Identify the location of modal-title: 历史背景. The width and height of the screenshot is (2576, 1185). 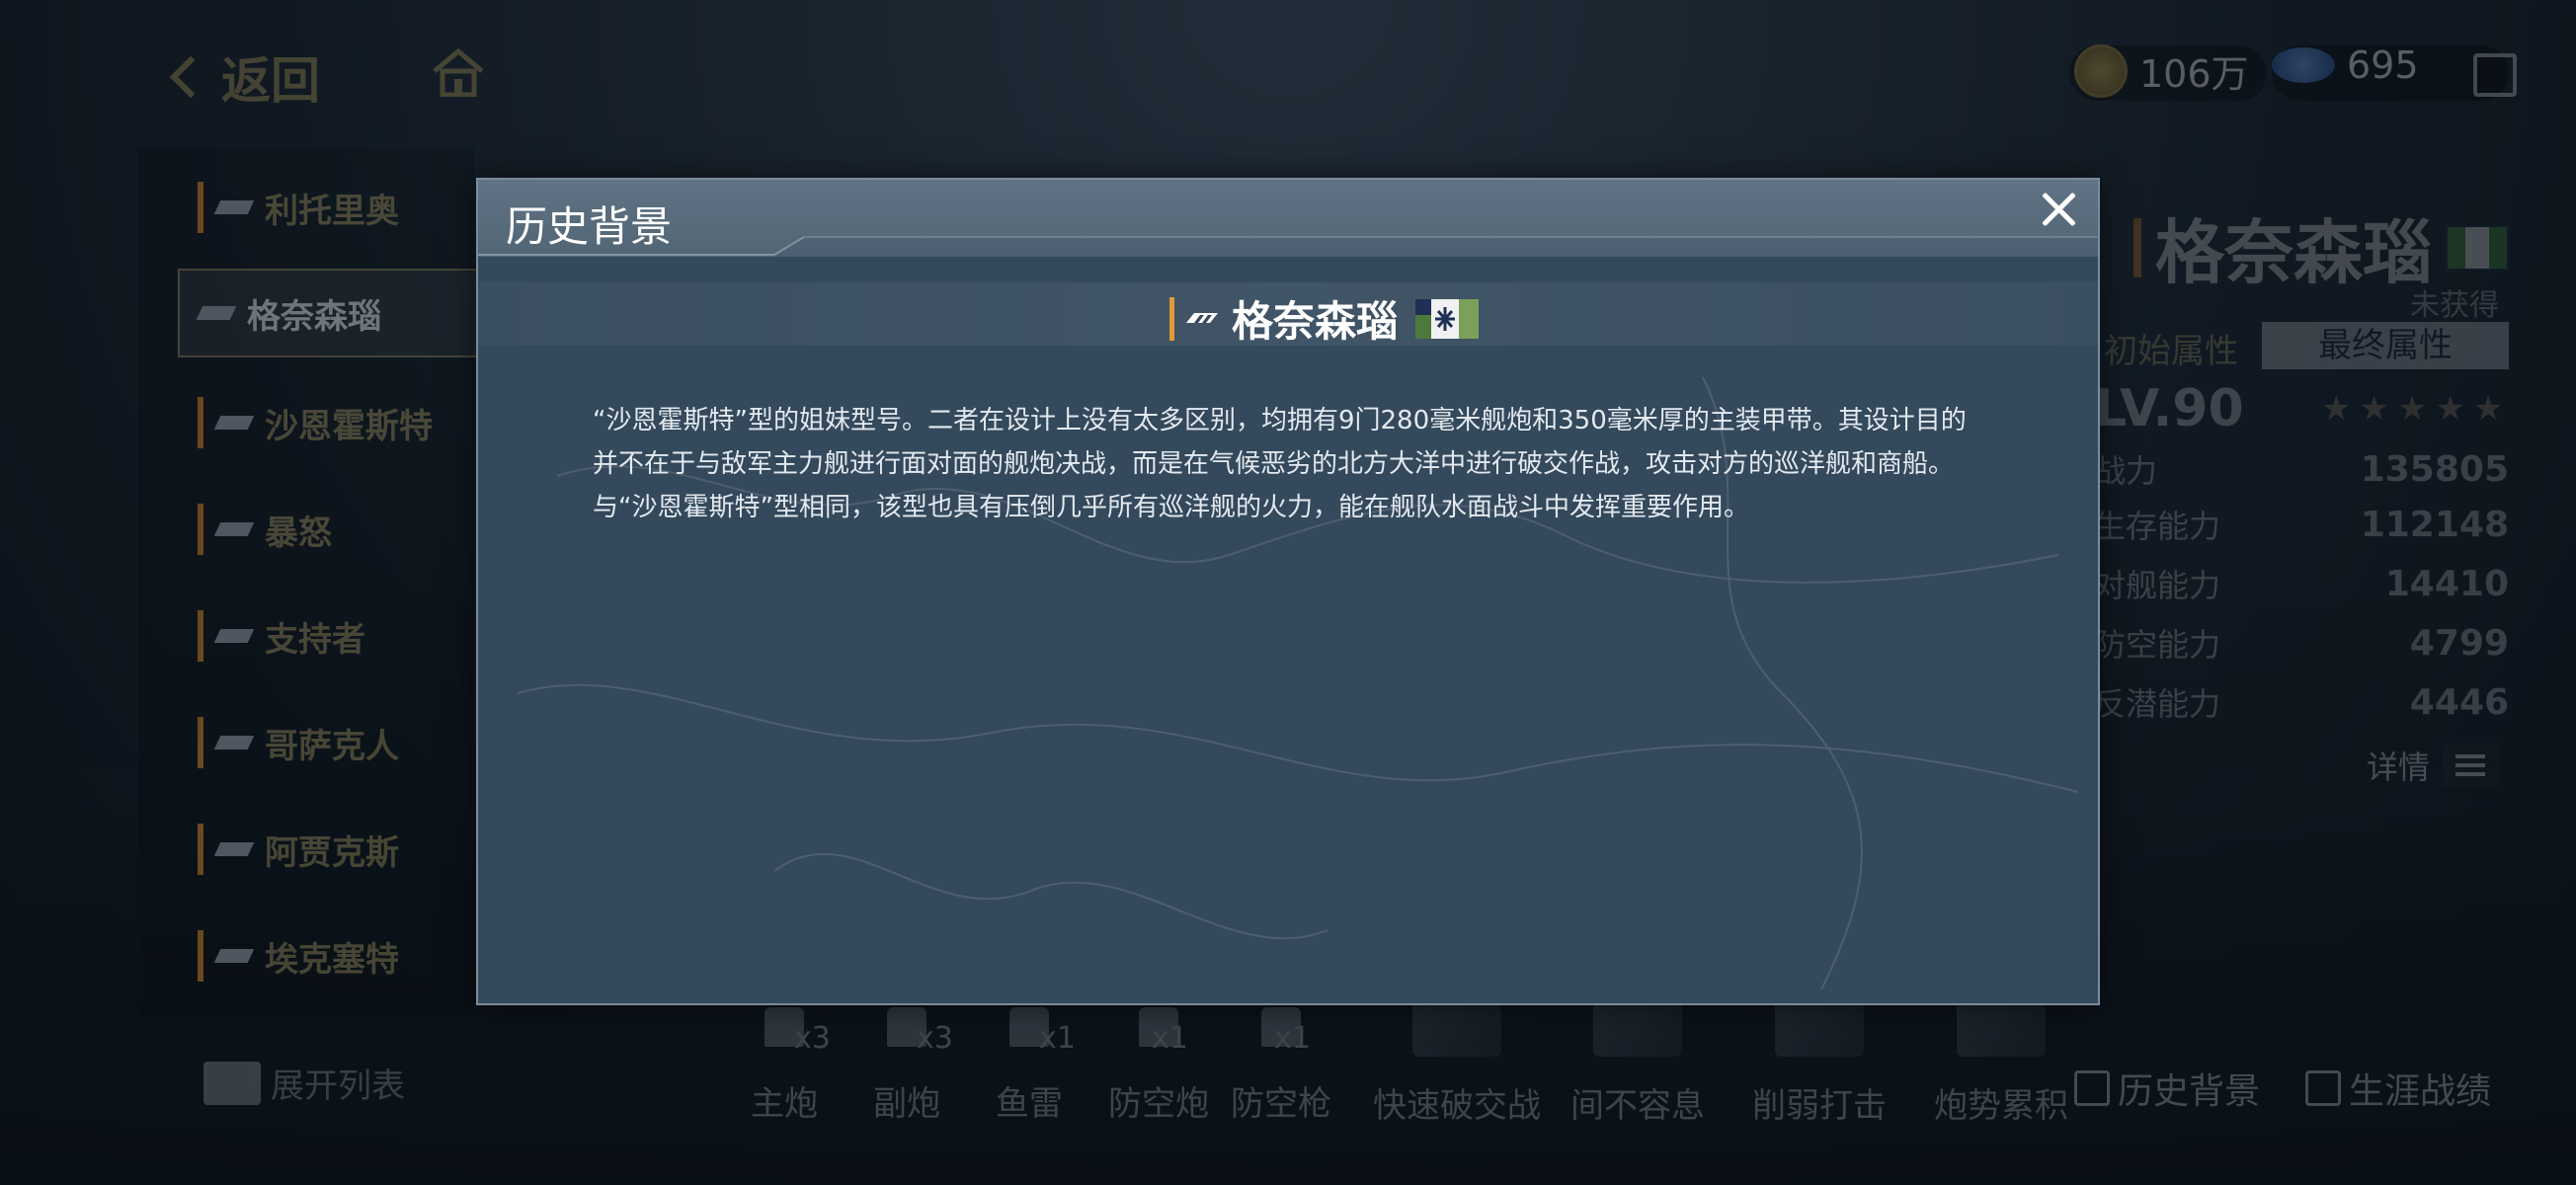
(589, 227).